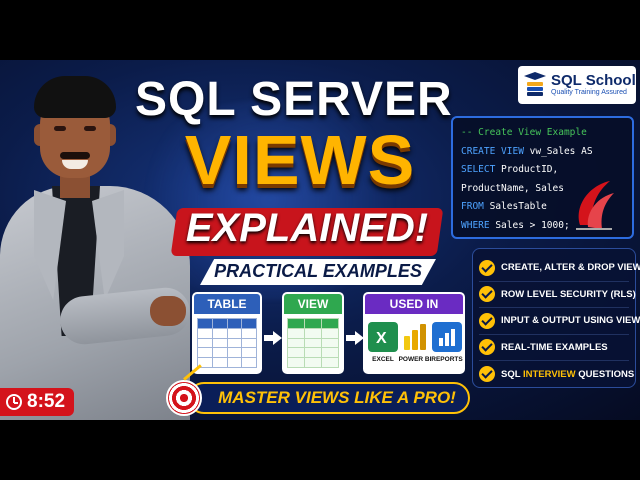  What do you see at coordinates (46, 401) in the screenshot?
I see `duration-text: 8:52` at bounding box center [46, 401].